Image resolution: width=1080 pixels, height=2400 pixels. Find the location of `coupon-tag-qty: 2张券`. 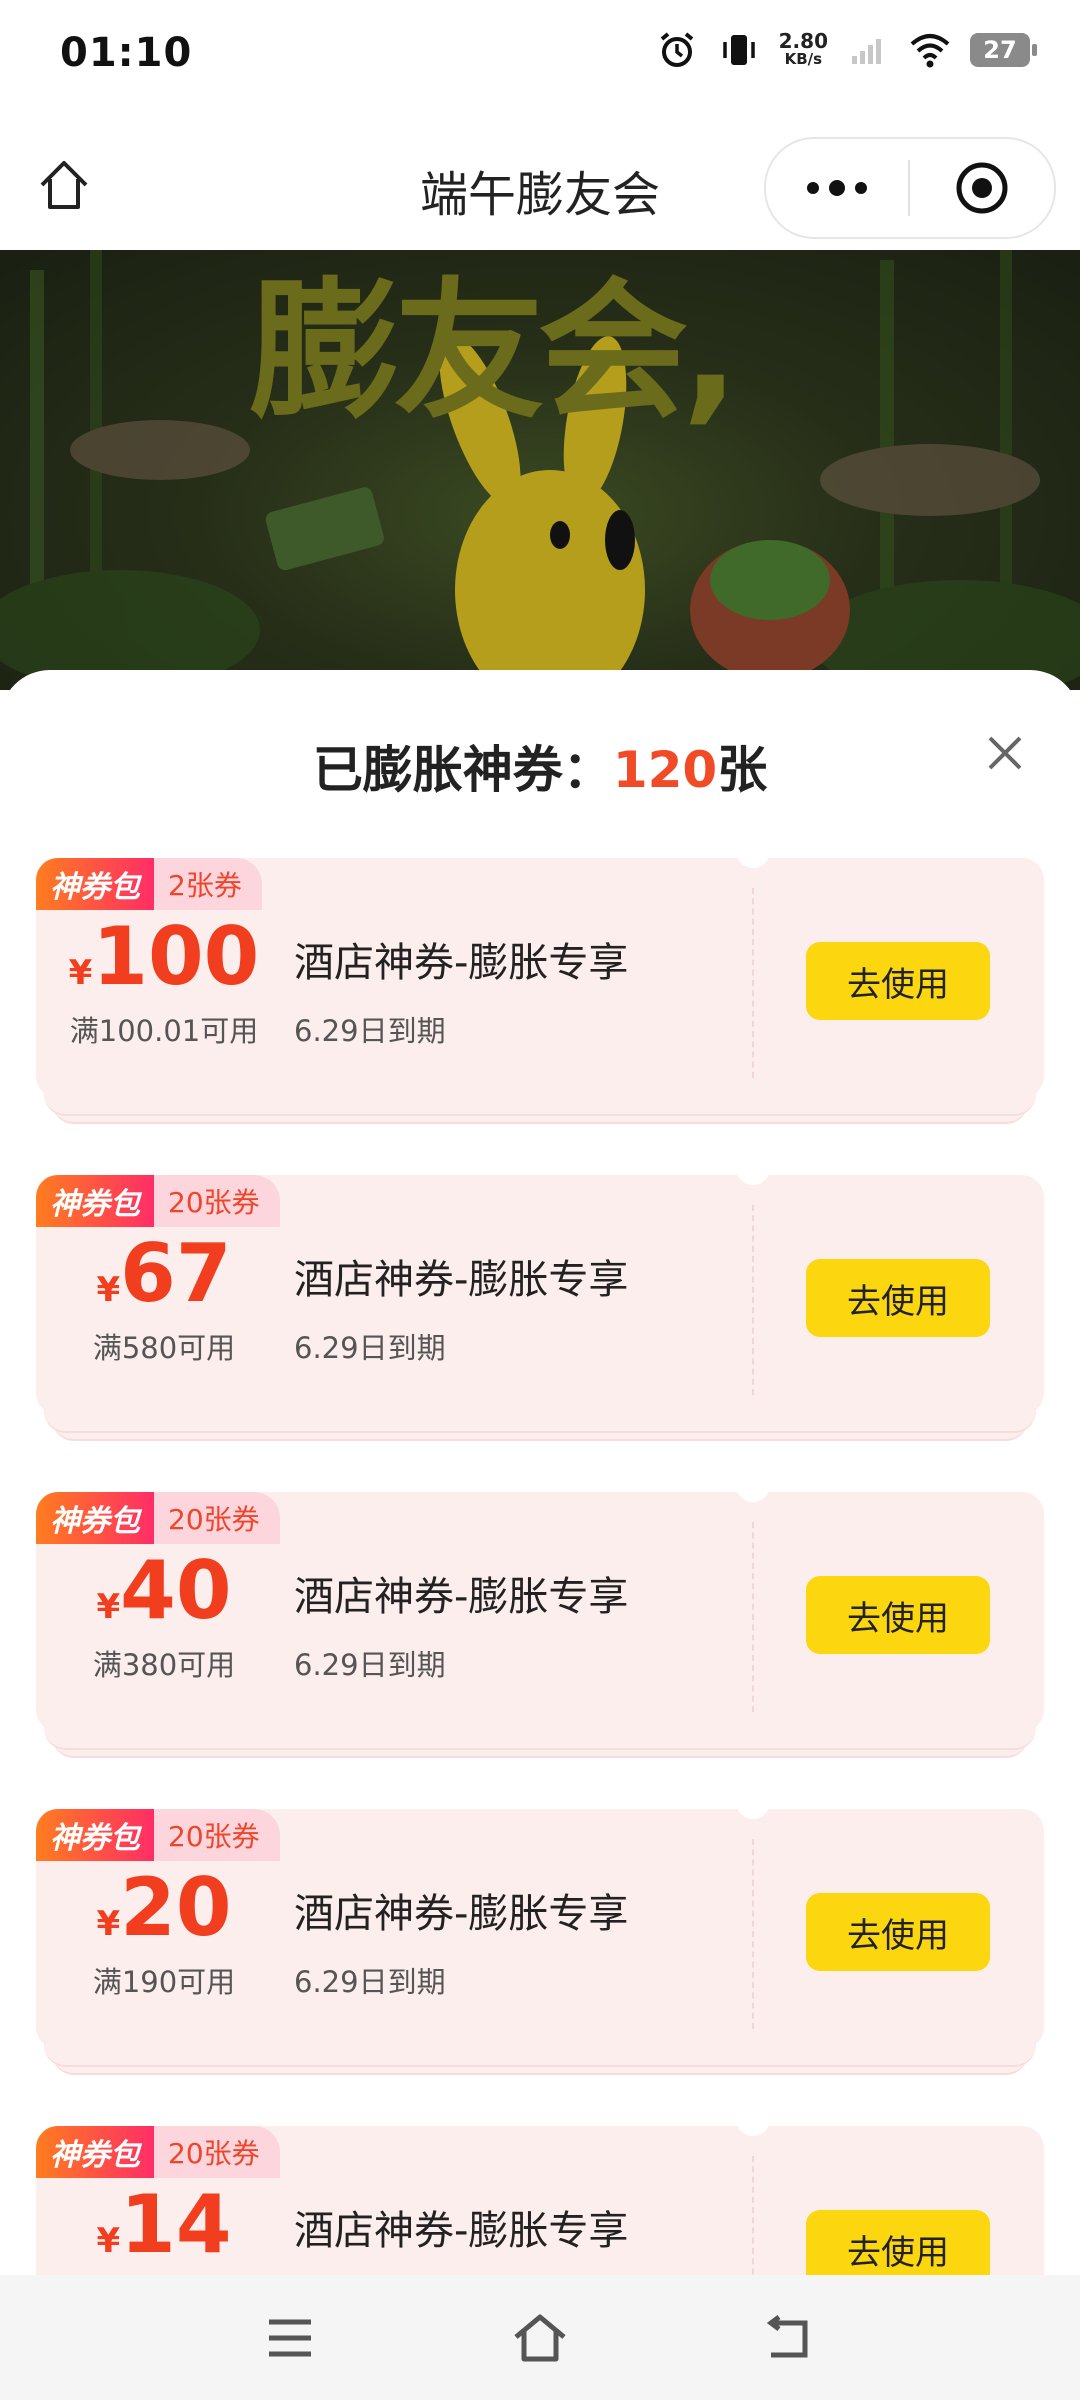

coupon-tag-qty: 2张券 is located at coordinates (208, 884).